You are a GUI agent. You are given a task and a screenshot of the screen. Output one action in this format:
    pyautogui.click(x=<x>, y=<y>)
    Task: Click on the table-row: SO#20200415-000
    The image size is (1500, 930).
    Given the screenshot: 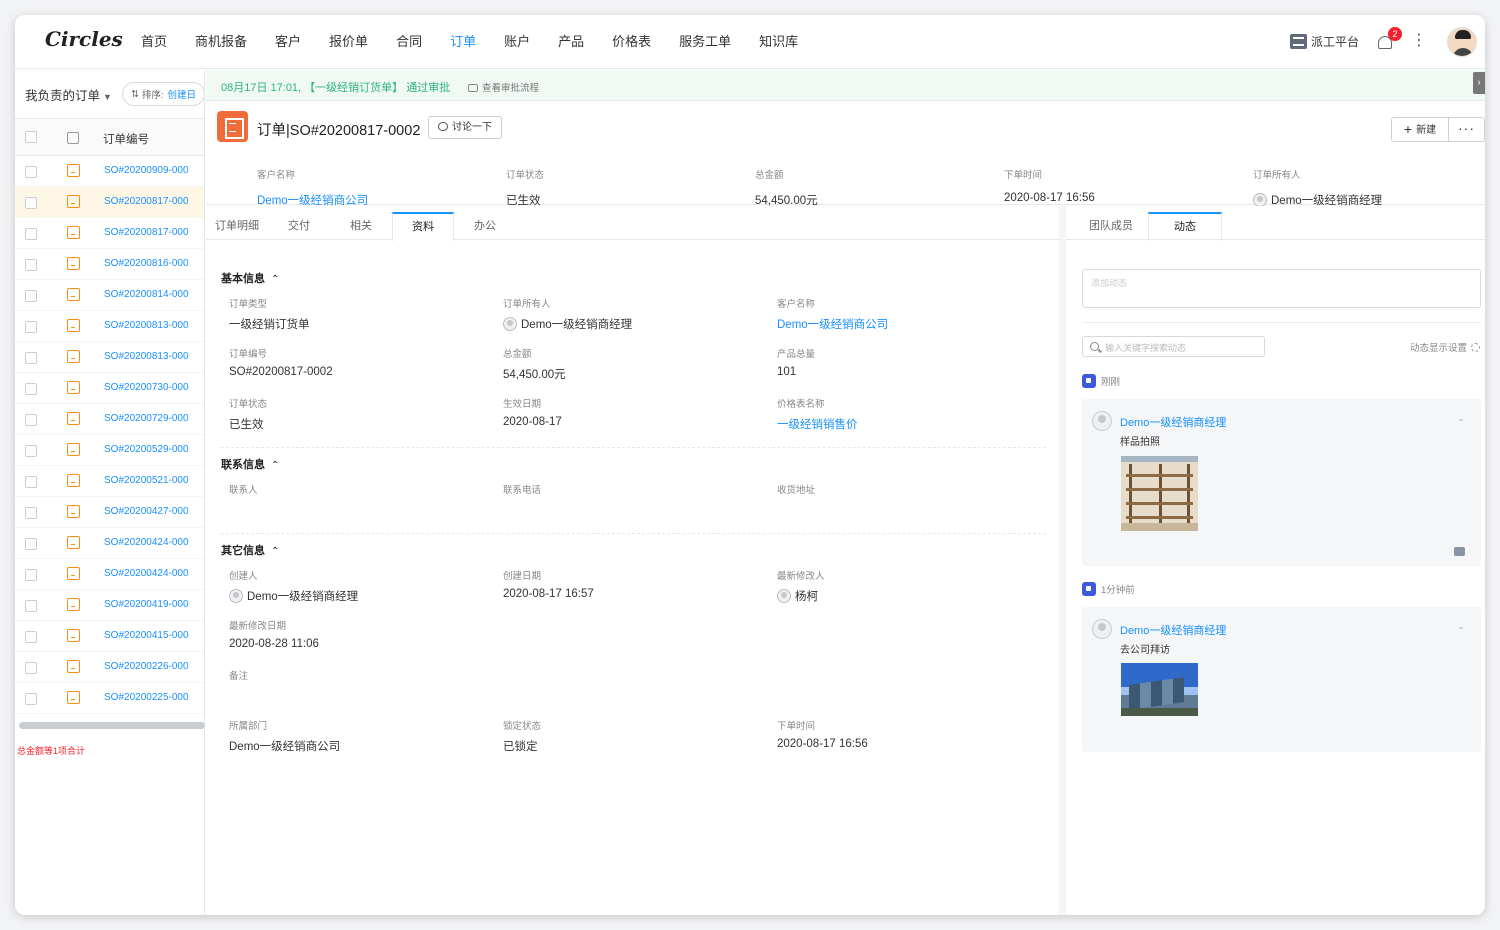 What is the action you would take?
    pyautogui.click(x=109, y=636)
    